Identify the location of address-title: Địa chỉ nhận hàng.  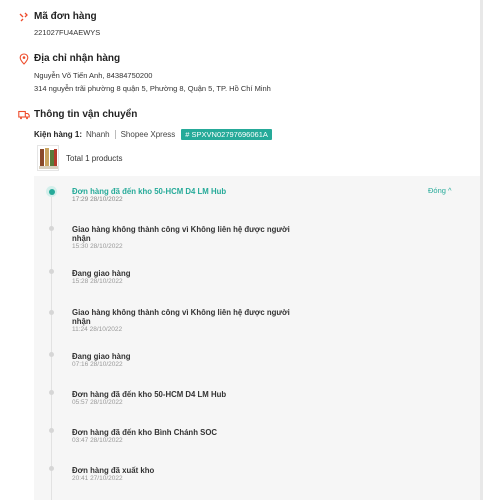
(77, 58).